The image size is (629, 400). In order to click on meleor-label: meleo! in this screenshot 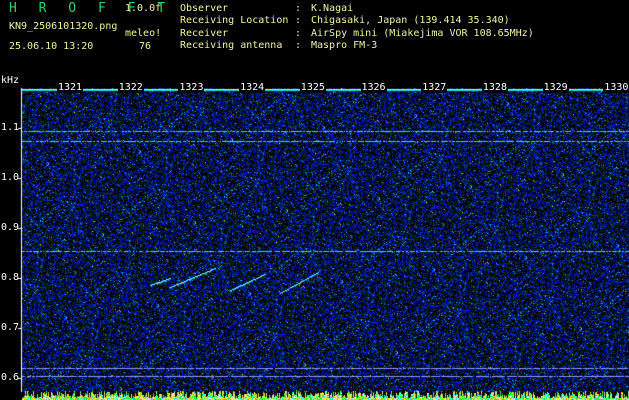, I will do `click(143, 33)`.